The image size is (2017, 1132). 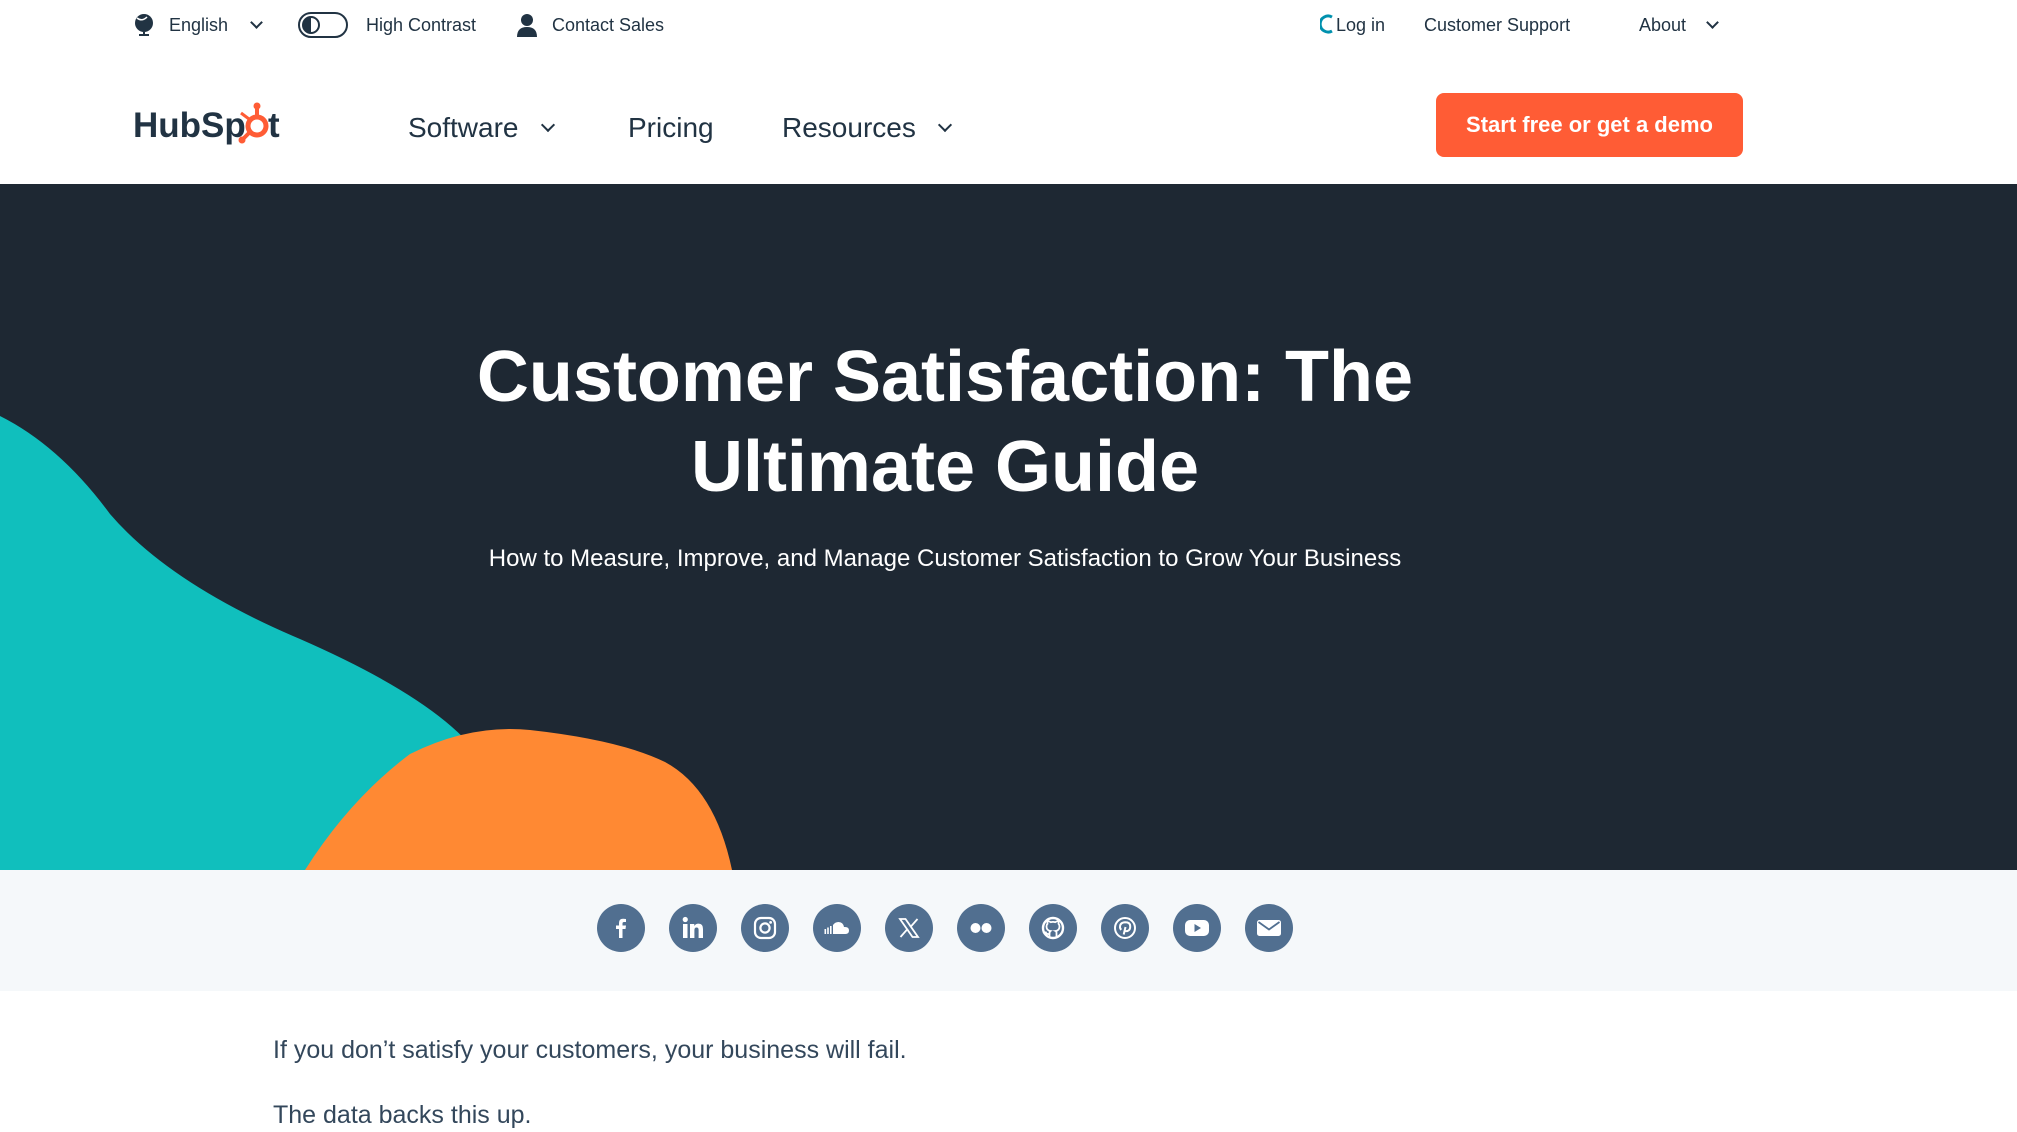 What do you see at coordinates (463, 127) in the screenshot?
I see `nav-software-label: Software` at bounding box center [463, 127].